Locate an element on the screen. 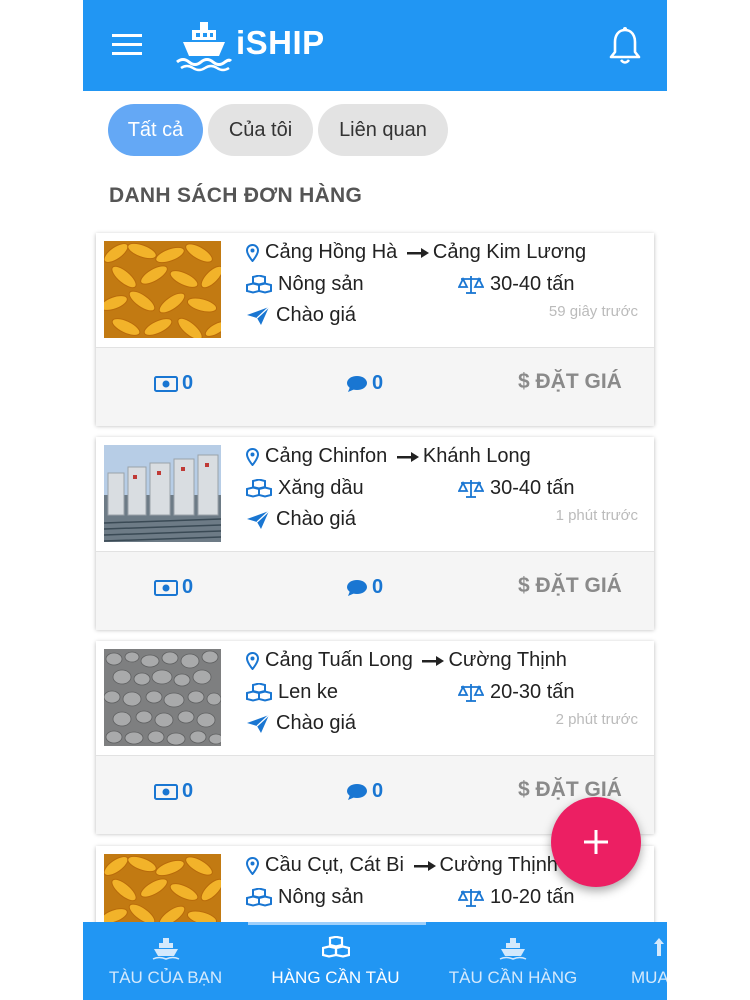 This screenshot has height=1000, width=750. order-route: Cảng Hồng Hà Cảng Kim Lương is located at coordinates (416, 252).